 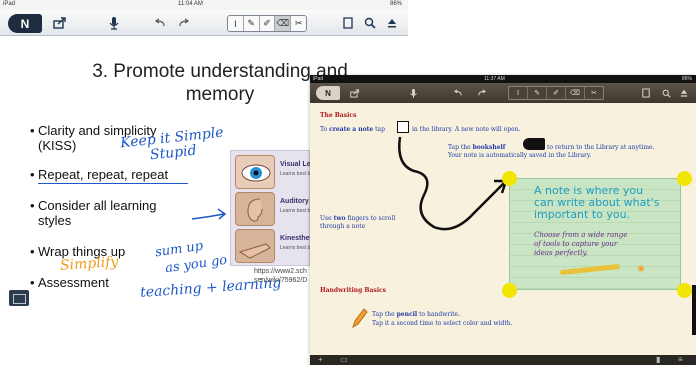 I want to click on repeat-underline, so click(x=113, y=183).